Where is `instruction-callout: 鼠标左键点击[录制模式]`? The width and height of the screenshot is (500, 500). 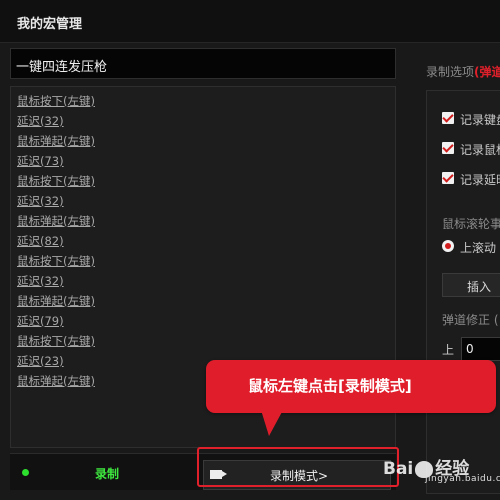 instruction-callout: 鼠标左键点击[录制模式] is located at coordinates (351, 398).